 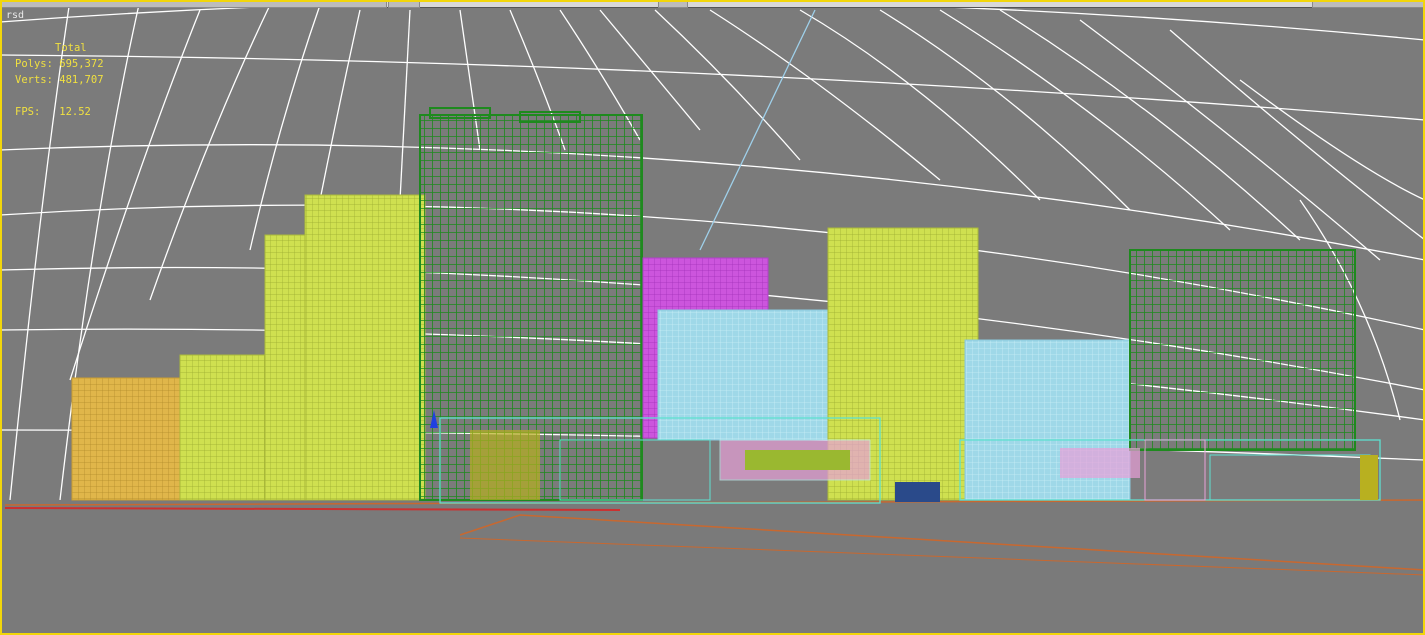 What do you see at coordinates (15, 15) in the screenshot?
I see `viewport-label: rsd` at bounding box center [15, 15].